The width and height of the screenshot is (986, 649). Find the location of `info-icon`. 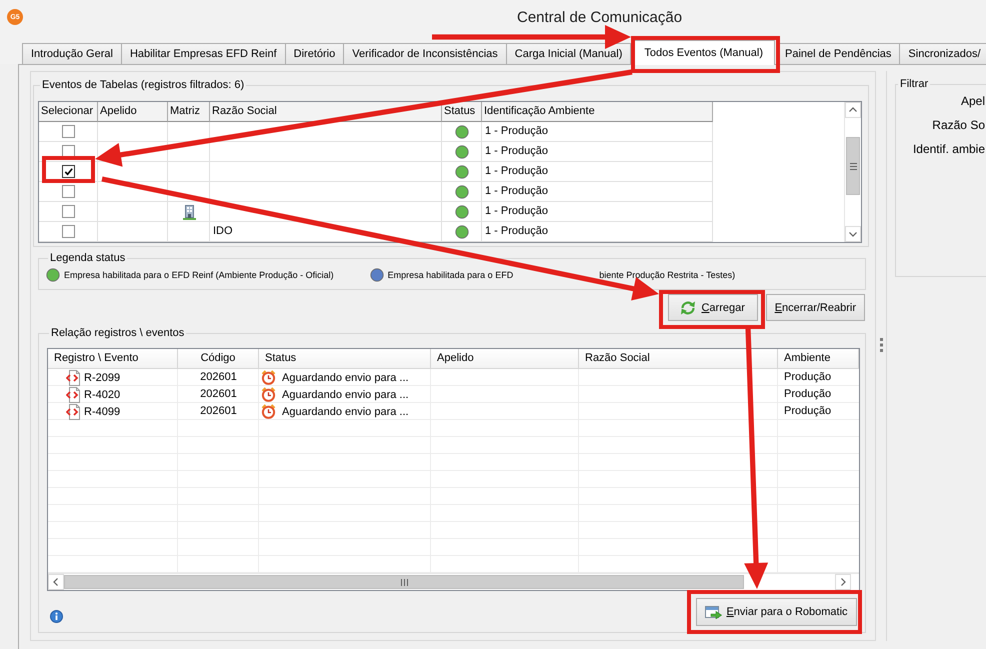

info-icon is located at coordinates (56, 616).